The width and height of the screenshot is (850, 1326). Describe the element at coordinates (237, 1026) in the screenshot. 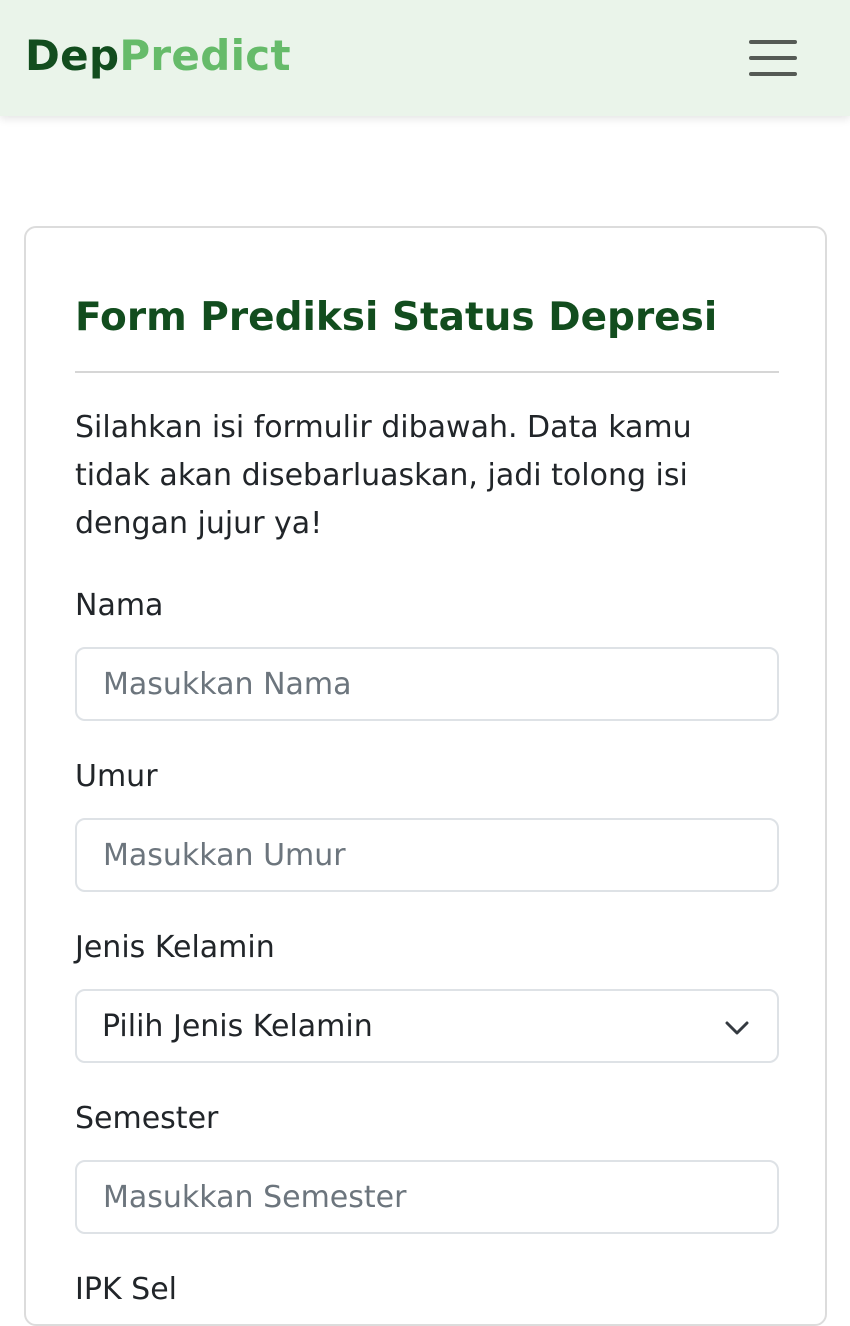

I see `jenis-kelamin-selected-value: Pilih Jenis Kelamin` at that location.